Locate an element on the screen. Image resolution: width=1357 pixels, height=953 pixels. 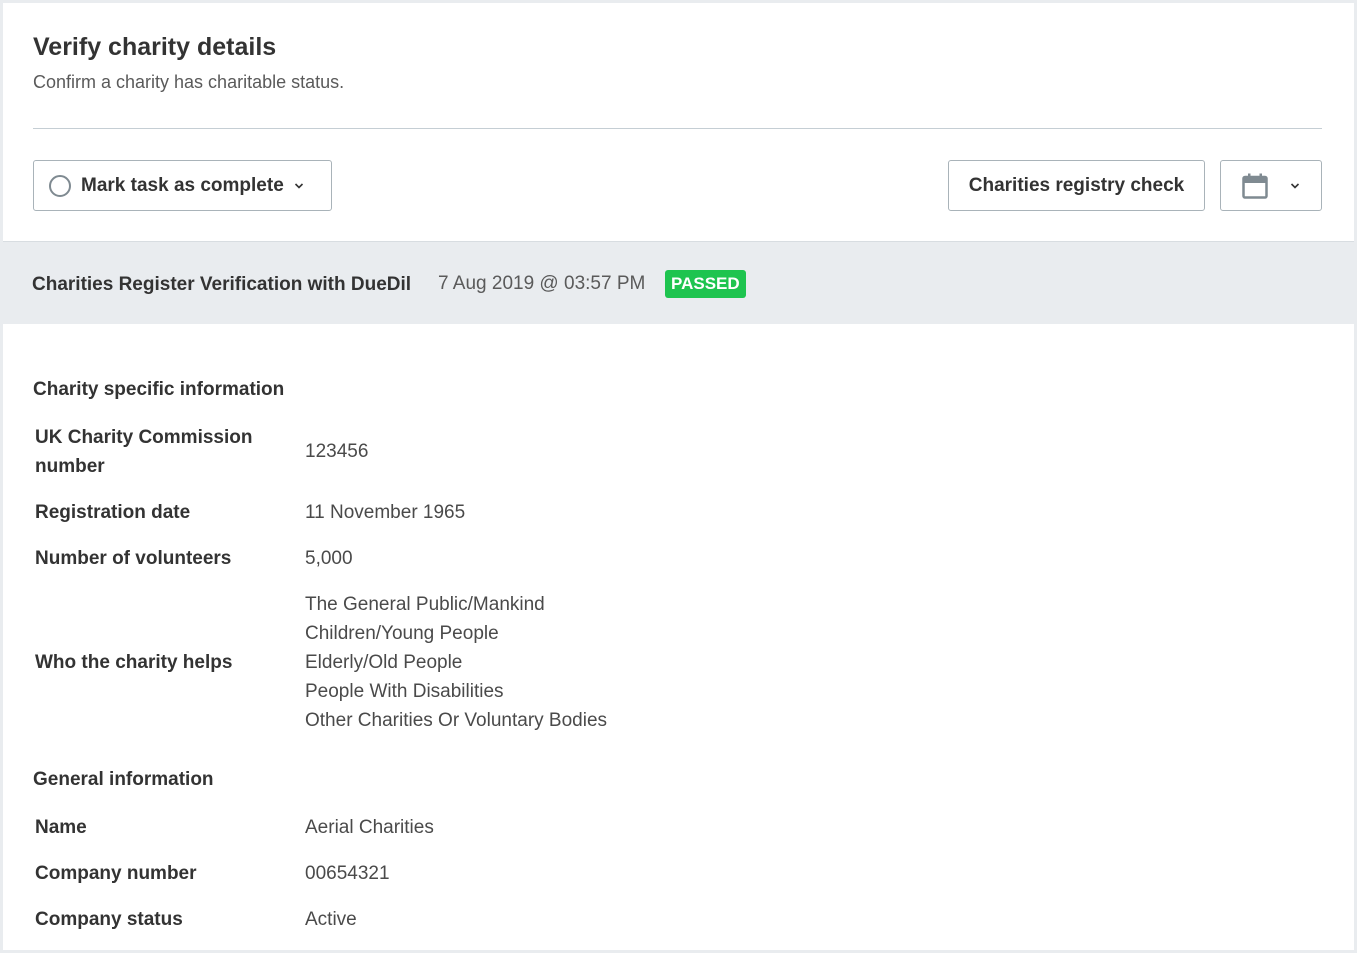
who-helps-item: People With Disabilities is located at coordinates (404, 691).